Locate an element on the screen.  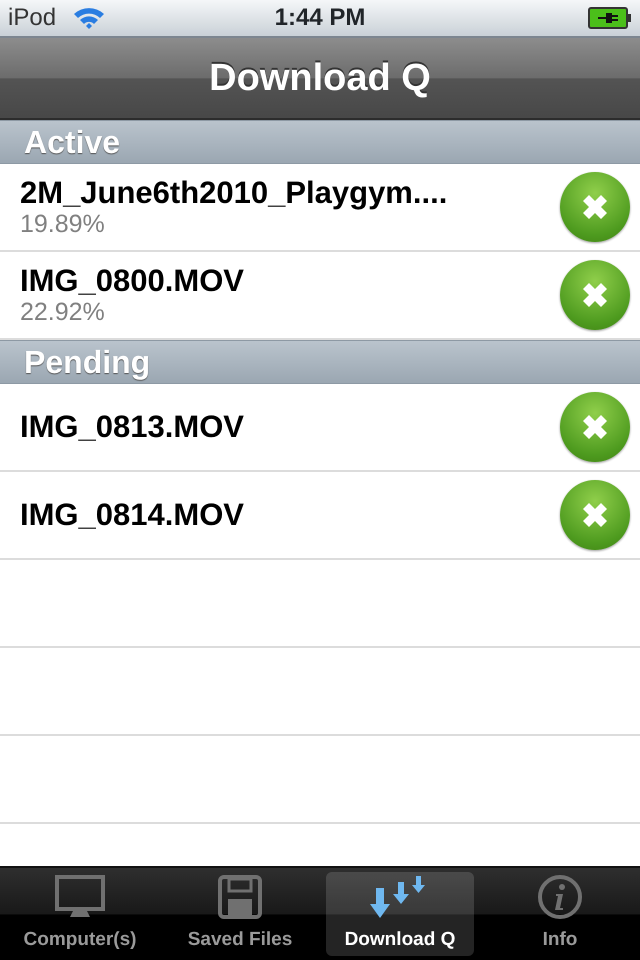
carrier-name: iPod is located at coordinates (32, 18).